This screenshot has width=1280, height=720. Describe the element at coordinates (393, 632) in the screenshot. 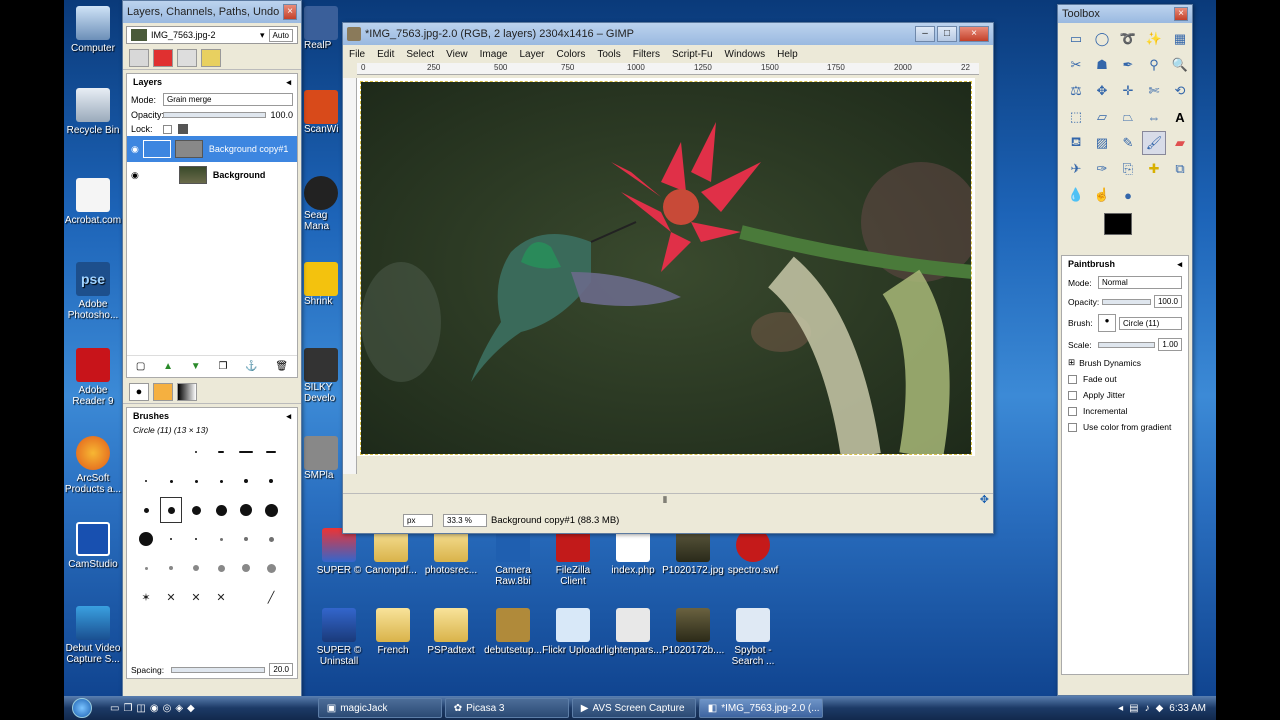

I see `desktop-icon-french: French` at that location.